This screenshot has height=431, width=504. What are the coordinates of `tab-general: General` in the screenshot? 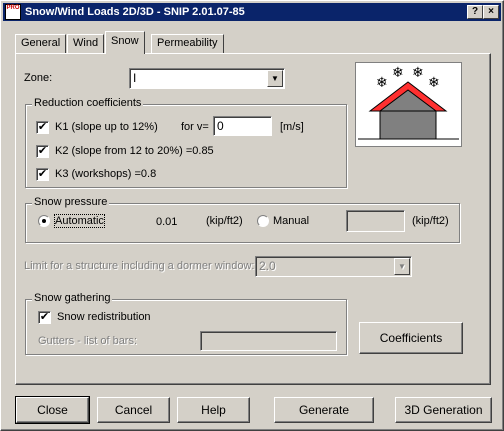 It's located at (41, 43).